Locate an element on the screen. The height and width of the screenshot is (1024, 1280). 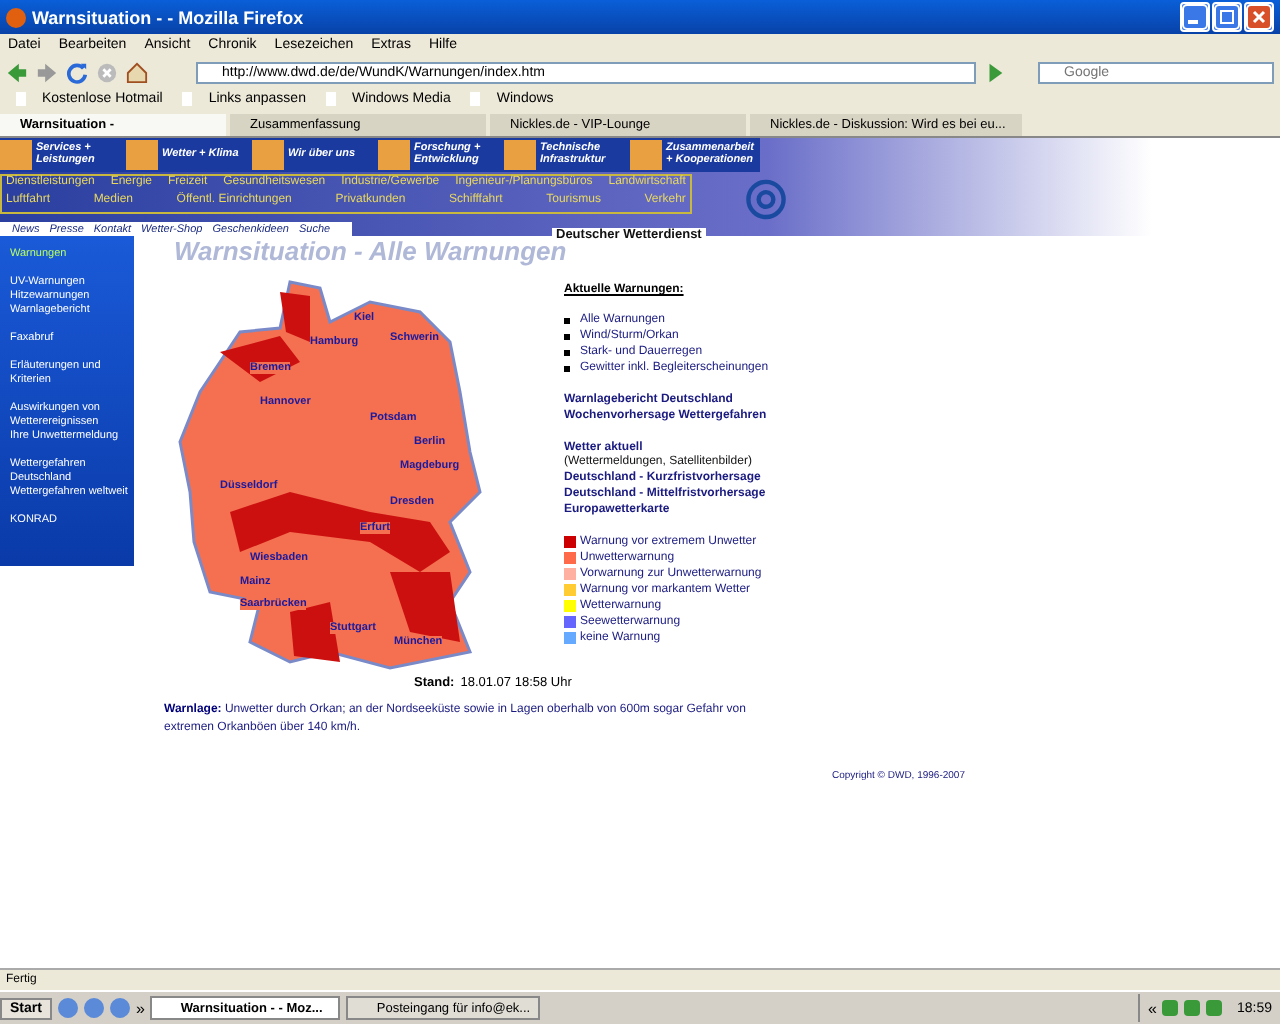
quick-launch-more: » is located at coordinates (140, 1008).